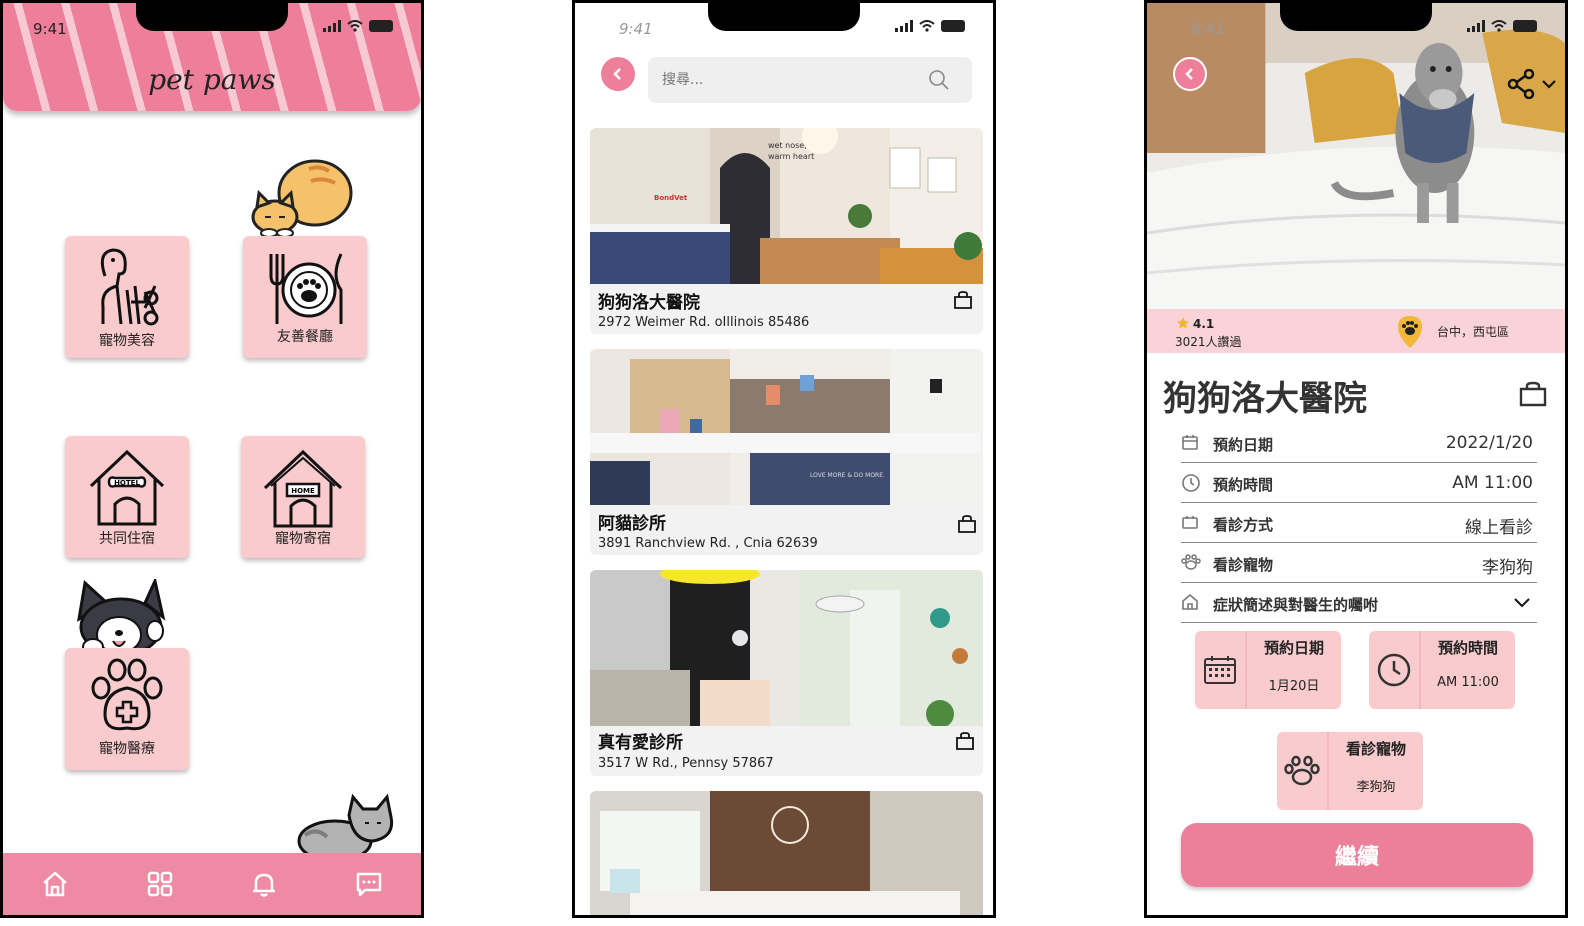  What do you see at coordinates (1473, 332) in the screenshot?
I see `location-text: 台中，西屯區` at bounding box center [1473, 332].